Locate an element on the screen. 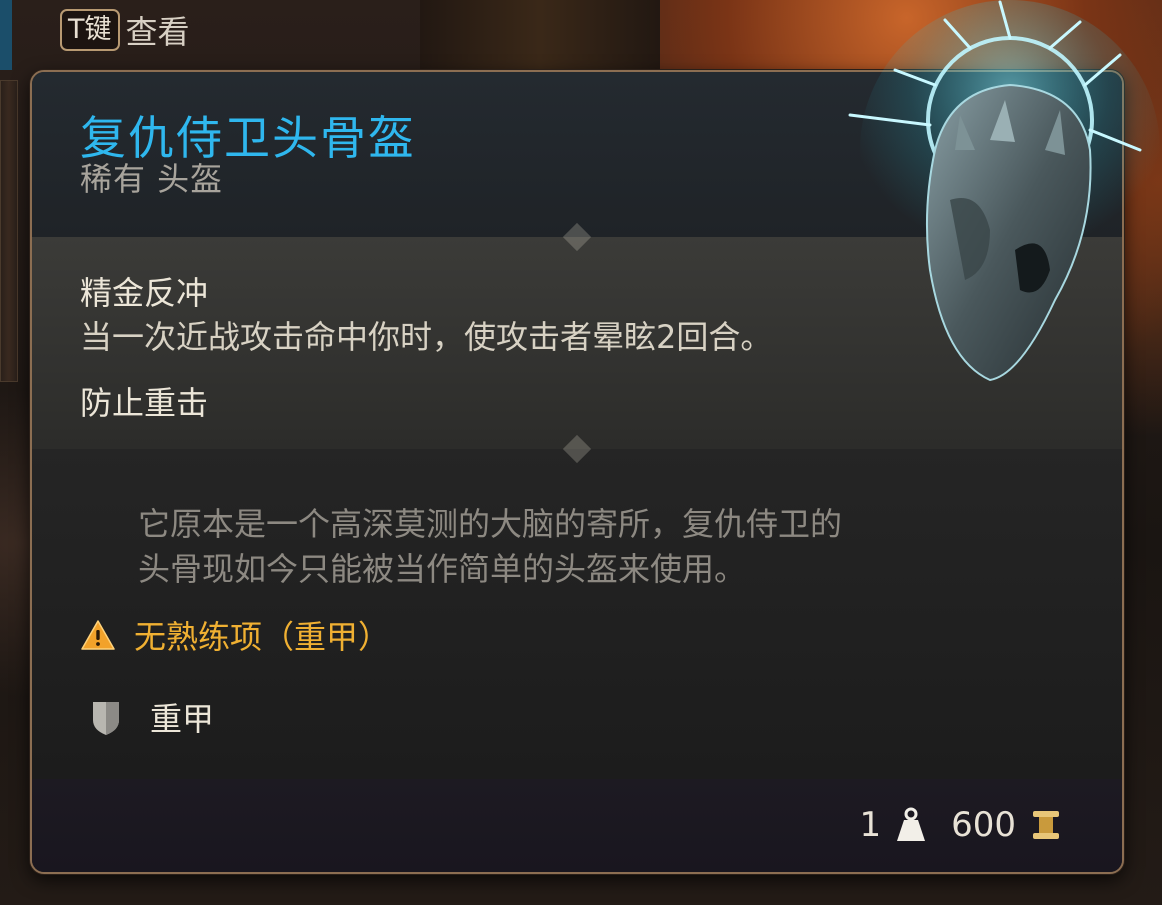 The height and width of the screenshot is (905, 1162). background-pillar-left is located at coordinates (9, 231).